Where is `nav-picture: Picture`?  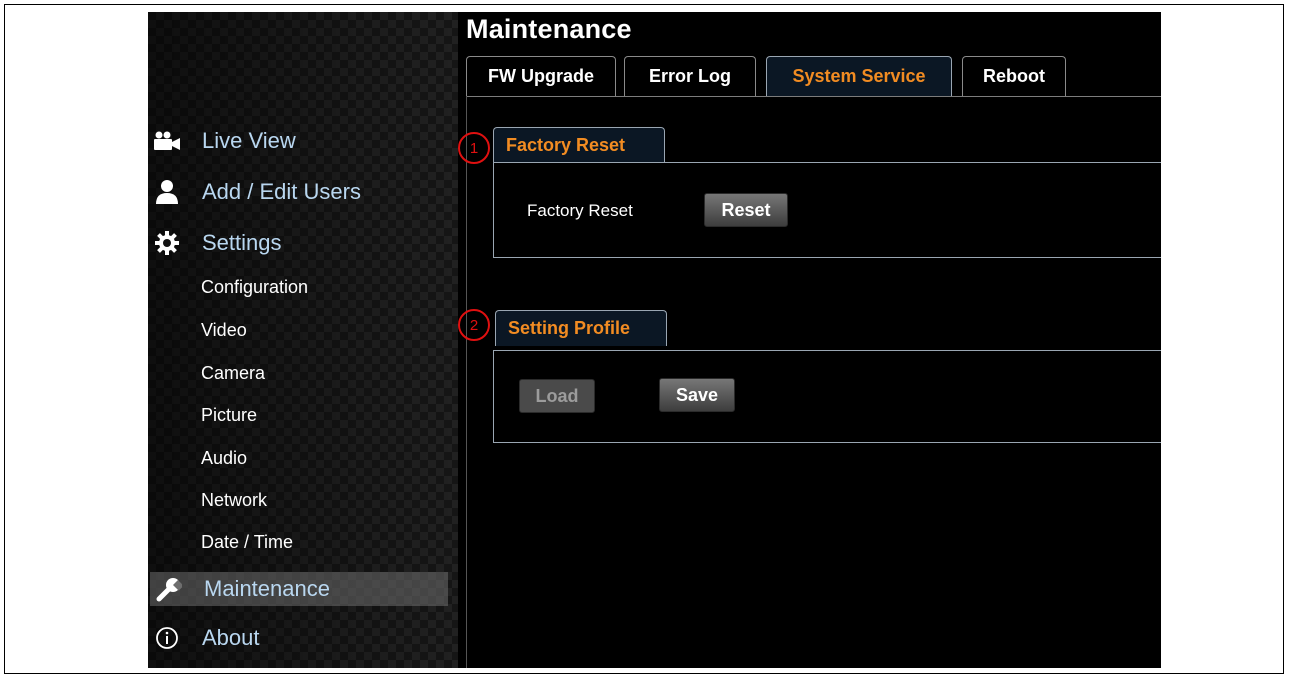
nav-picture: Picture is located at coordinates (229, 415).